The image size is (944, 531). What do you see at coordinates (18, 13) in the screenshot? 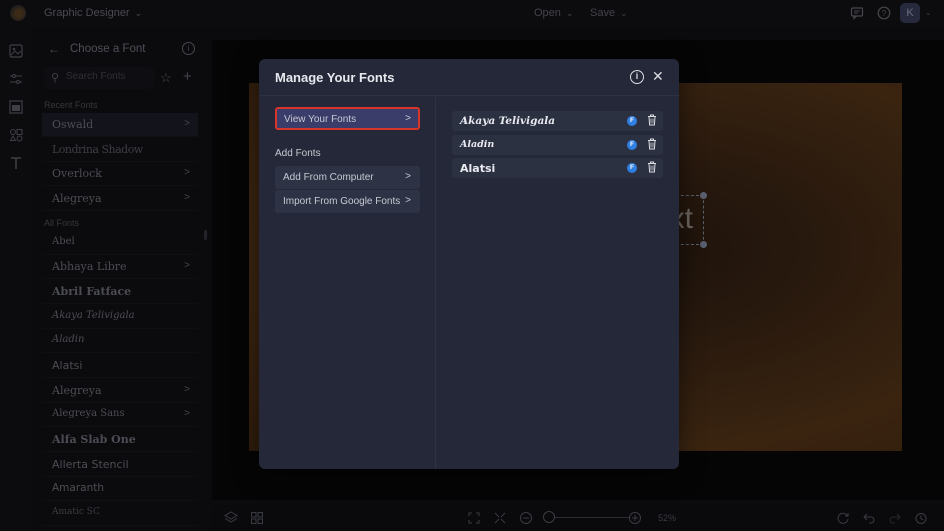
I see `app-logo` at bounding box center [18, 13].